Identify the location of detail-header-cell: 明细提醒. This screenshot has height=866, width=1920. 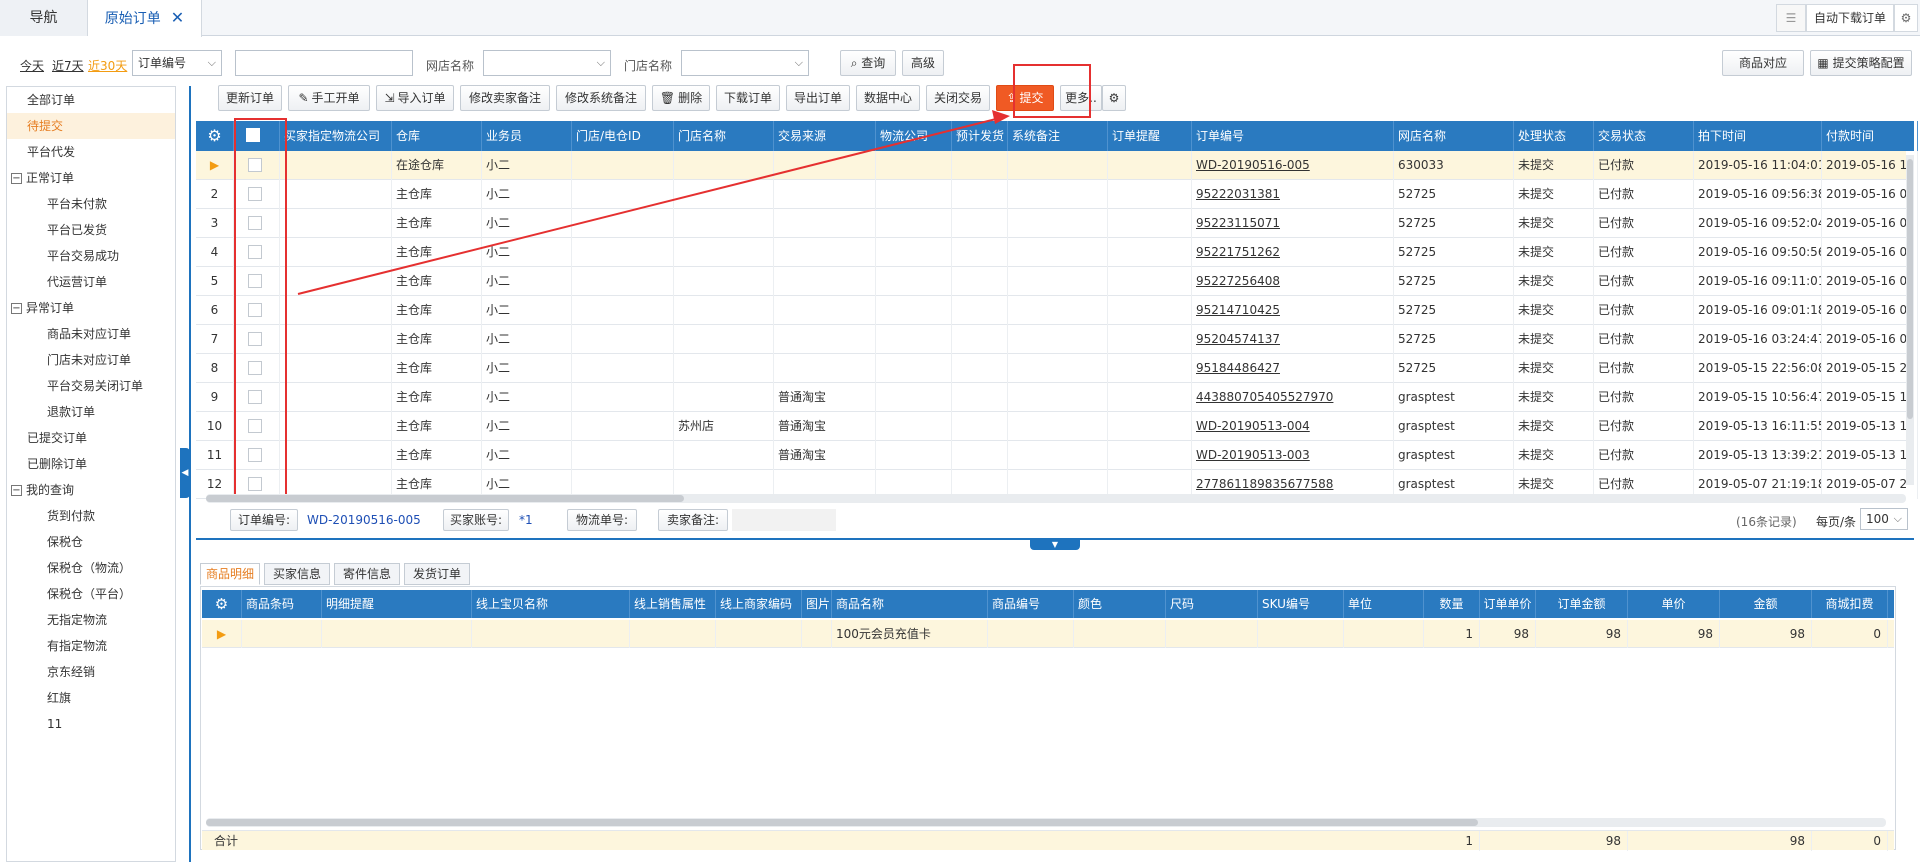
(397, 604).